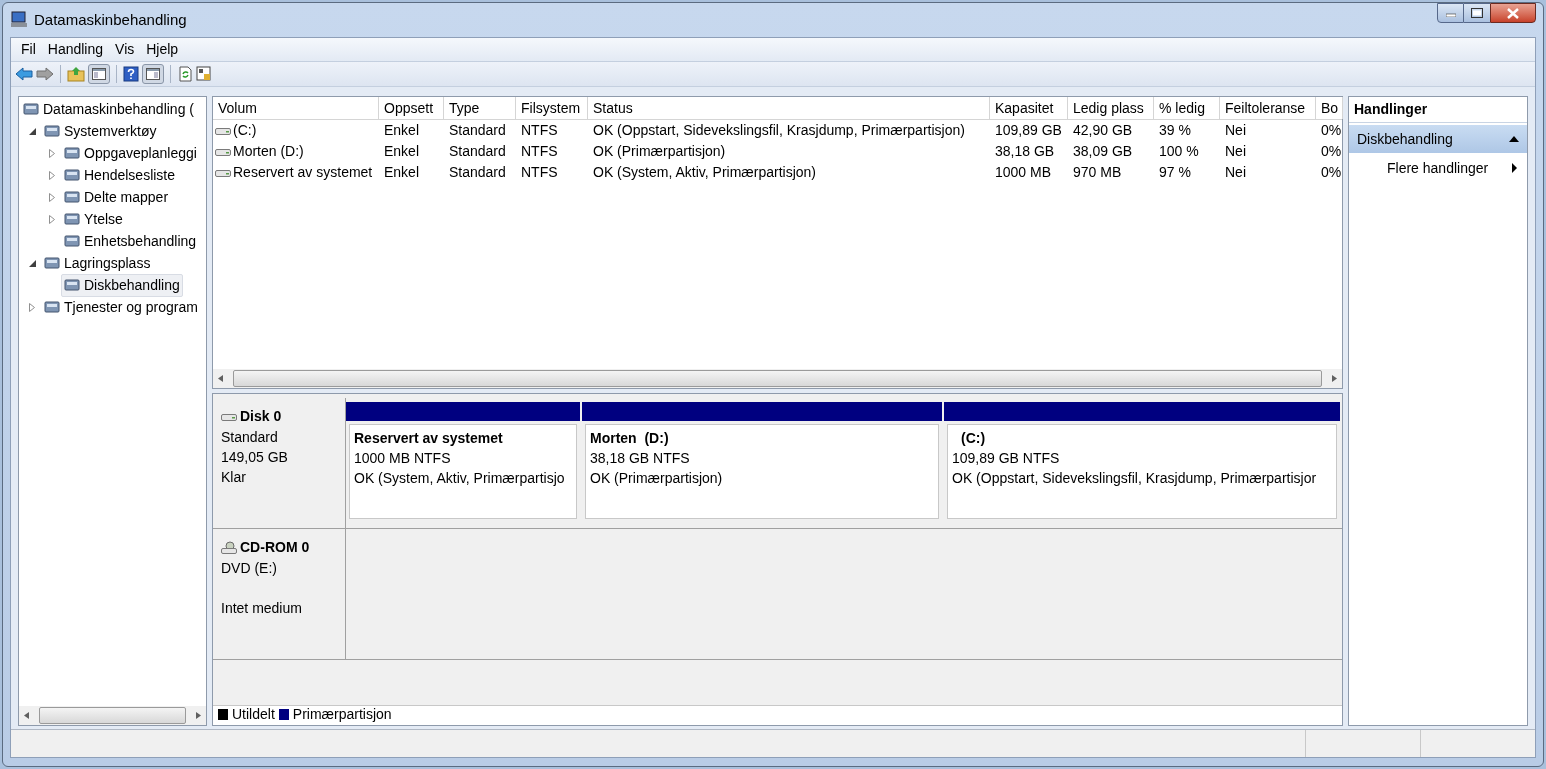 The width and height of the screenshot is (1546, 769). What do you see at coordinates (1175, 130) in the screenshot?
I see `table-cell-text: 39 %` at bounding box center [1175, 130].